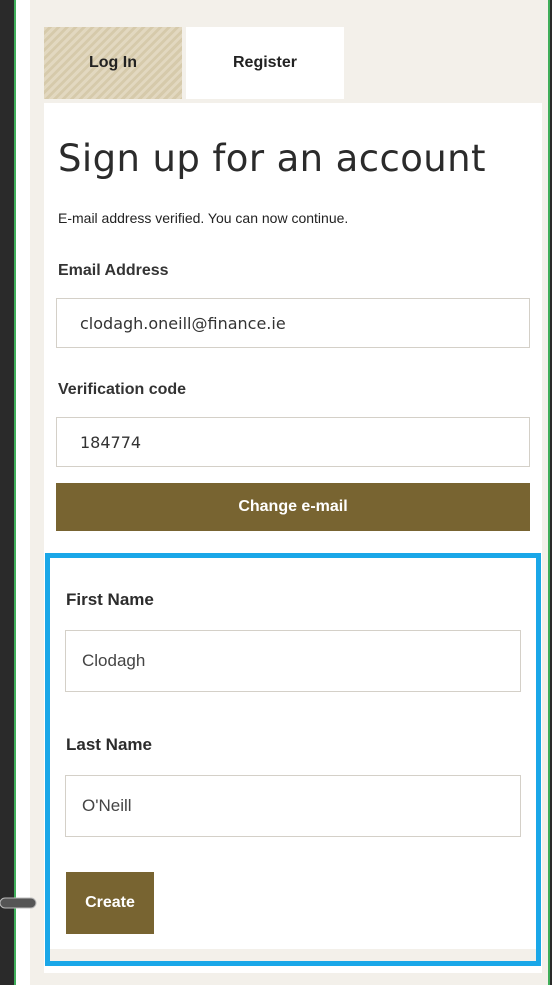 This screenshot has width=552, height=985. I want to click on tab-register: Register, so click(265, 63).